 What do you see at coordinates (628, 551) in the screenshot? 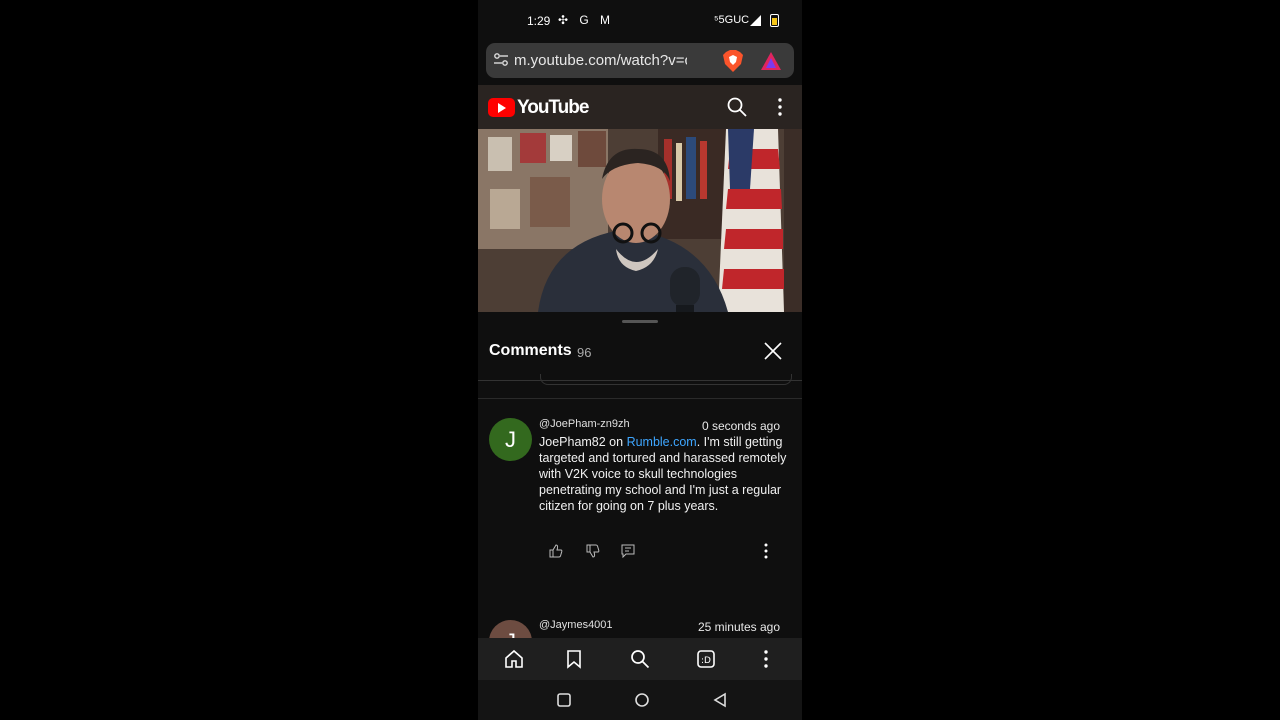
I see `reply-icon` at bounding box center [628, 551].